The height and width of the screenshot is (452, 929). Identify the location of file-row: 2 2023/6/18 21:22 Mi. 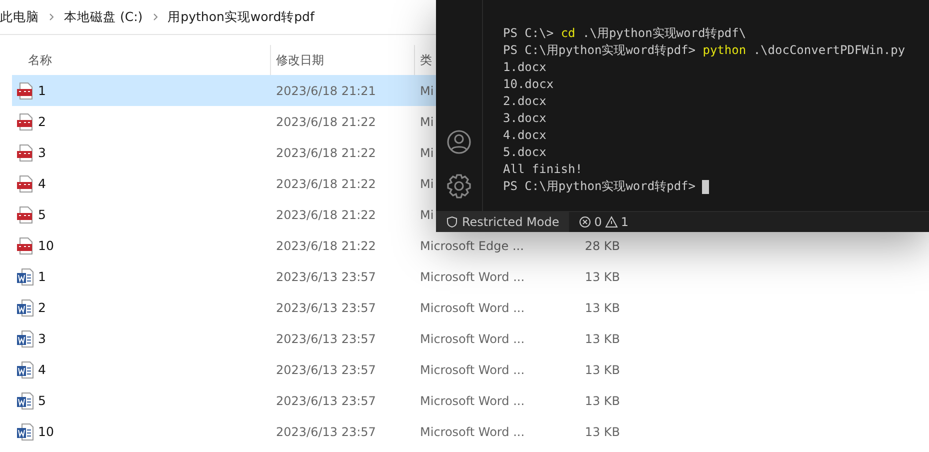
(224, 121).